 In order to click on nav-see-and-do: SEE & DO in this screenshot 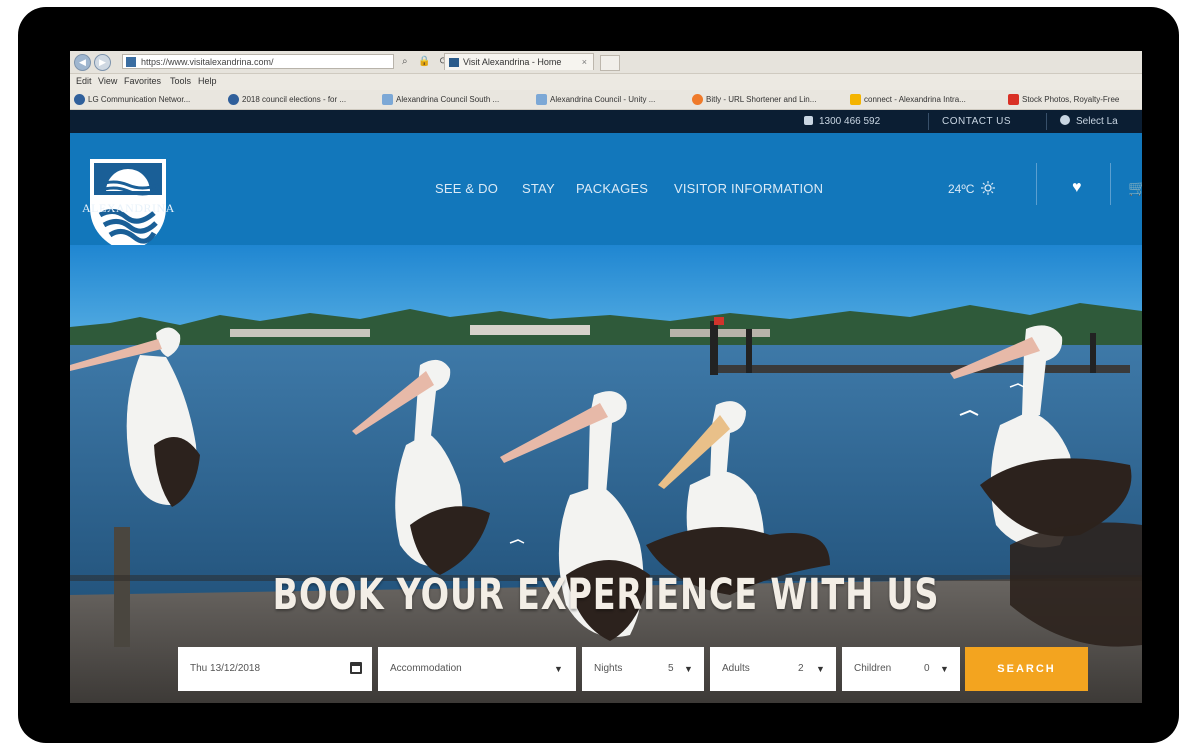, I will do `click(466, 188)`.